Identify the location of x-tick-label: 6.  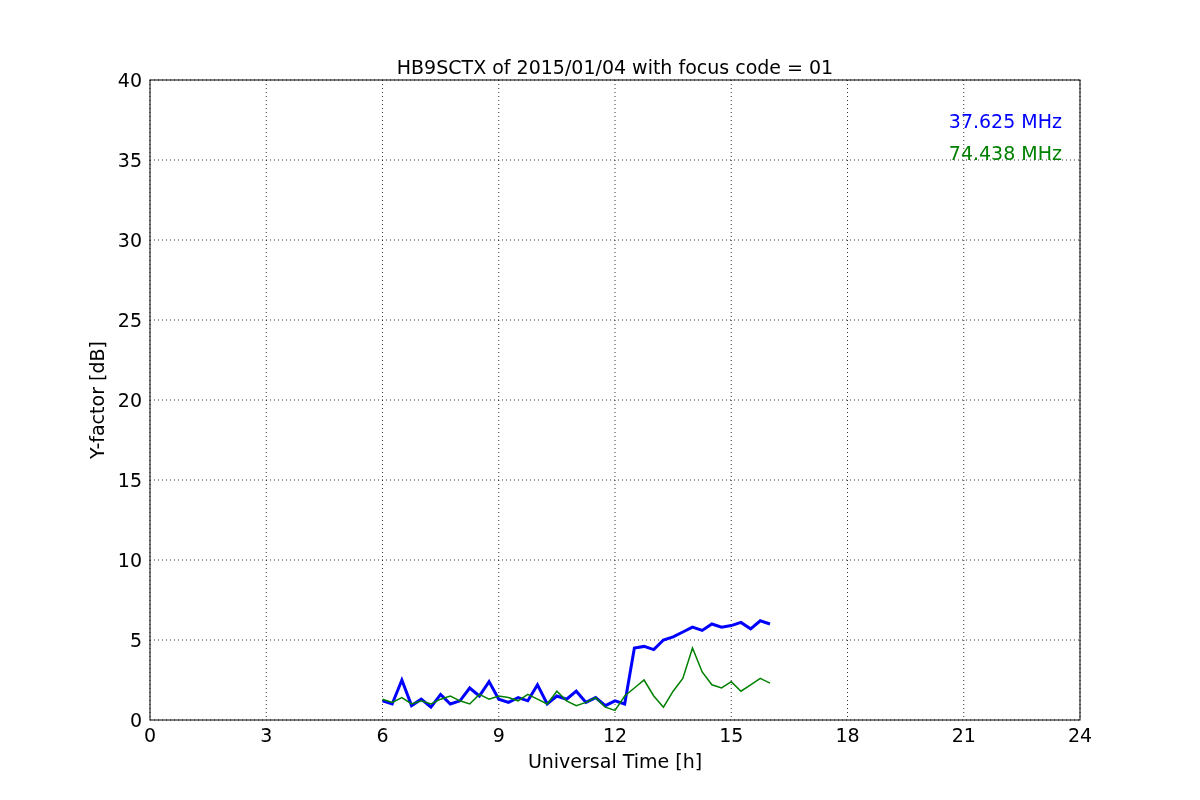
(382, 735).